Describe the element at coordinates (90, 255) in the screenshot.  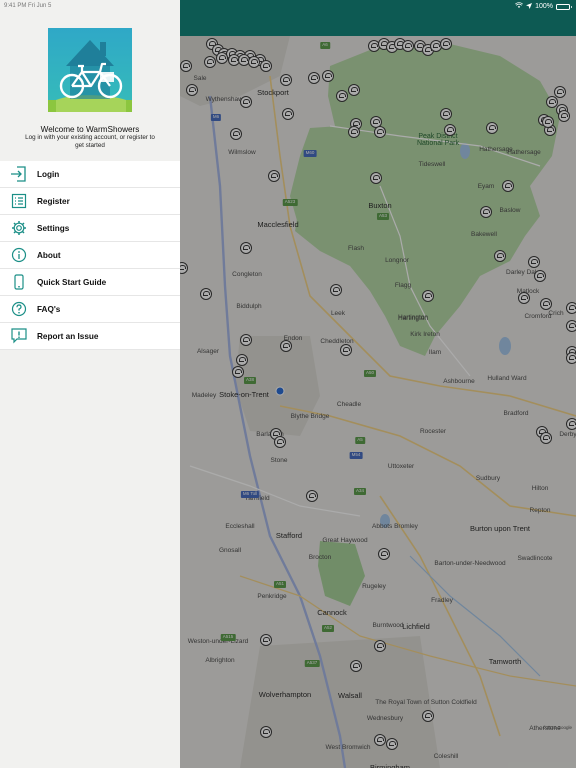
I see `menu-item-about: About` at that location.